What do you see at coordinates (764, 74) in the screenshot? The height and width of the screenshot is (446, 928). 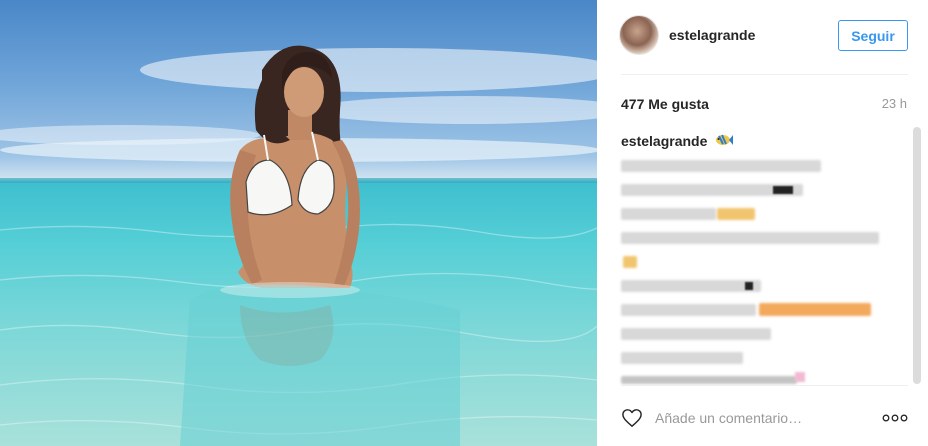 I see `header-divider` at bounding box center [764, 74].